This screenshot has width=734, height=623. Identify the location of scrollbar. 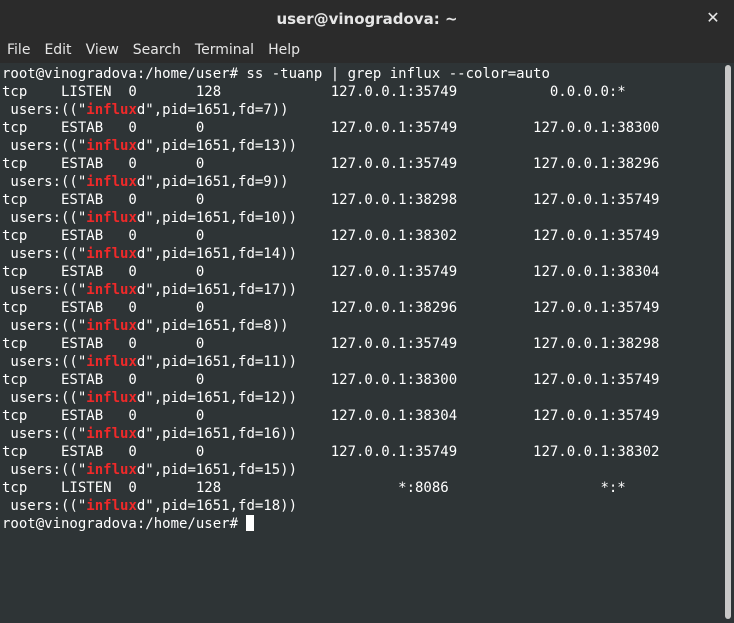
(728, 343).